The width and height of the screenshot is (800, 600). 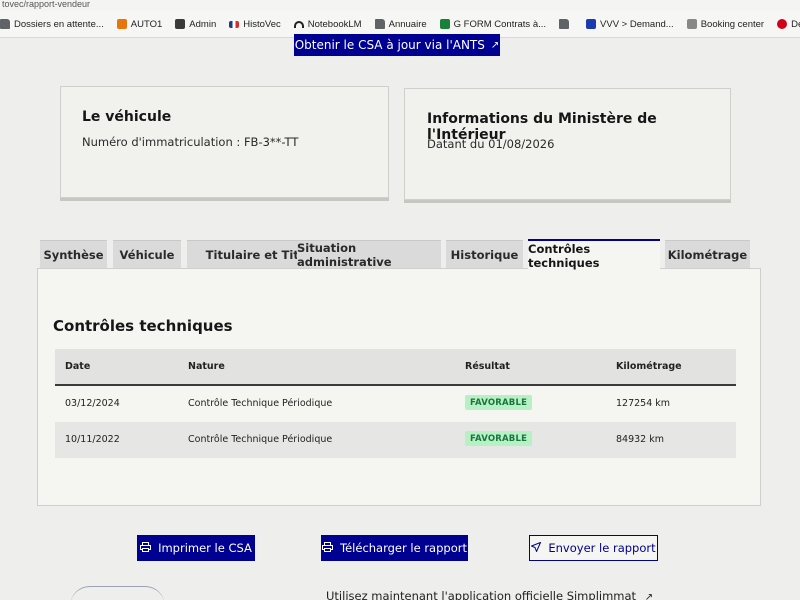 What do you see at coordinates (594, 254) in the screenshot?
I see `tab-controles-techniques: Contrôles techniques` at bounding box center [594, 254].